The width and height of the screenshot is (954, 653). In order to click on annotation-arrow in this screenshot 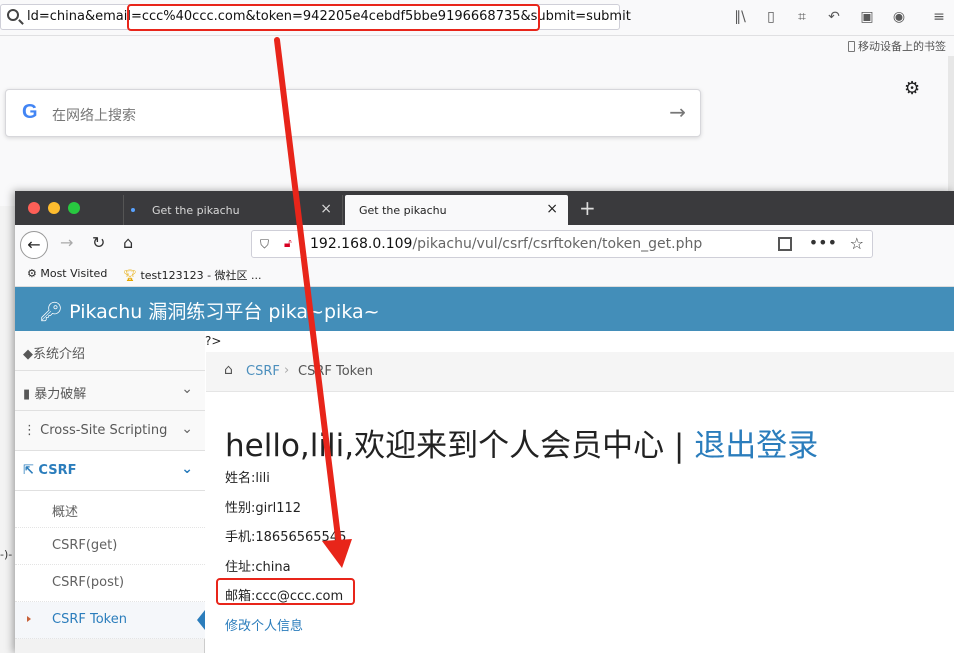, I will do `click(313, 302)`.